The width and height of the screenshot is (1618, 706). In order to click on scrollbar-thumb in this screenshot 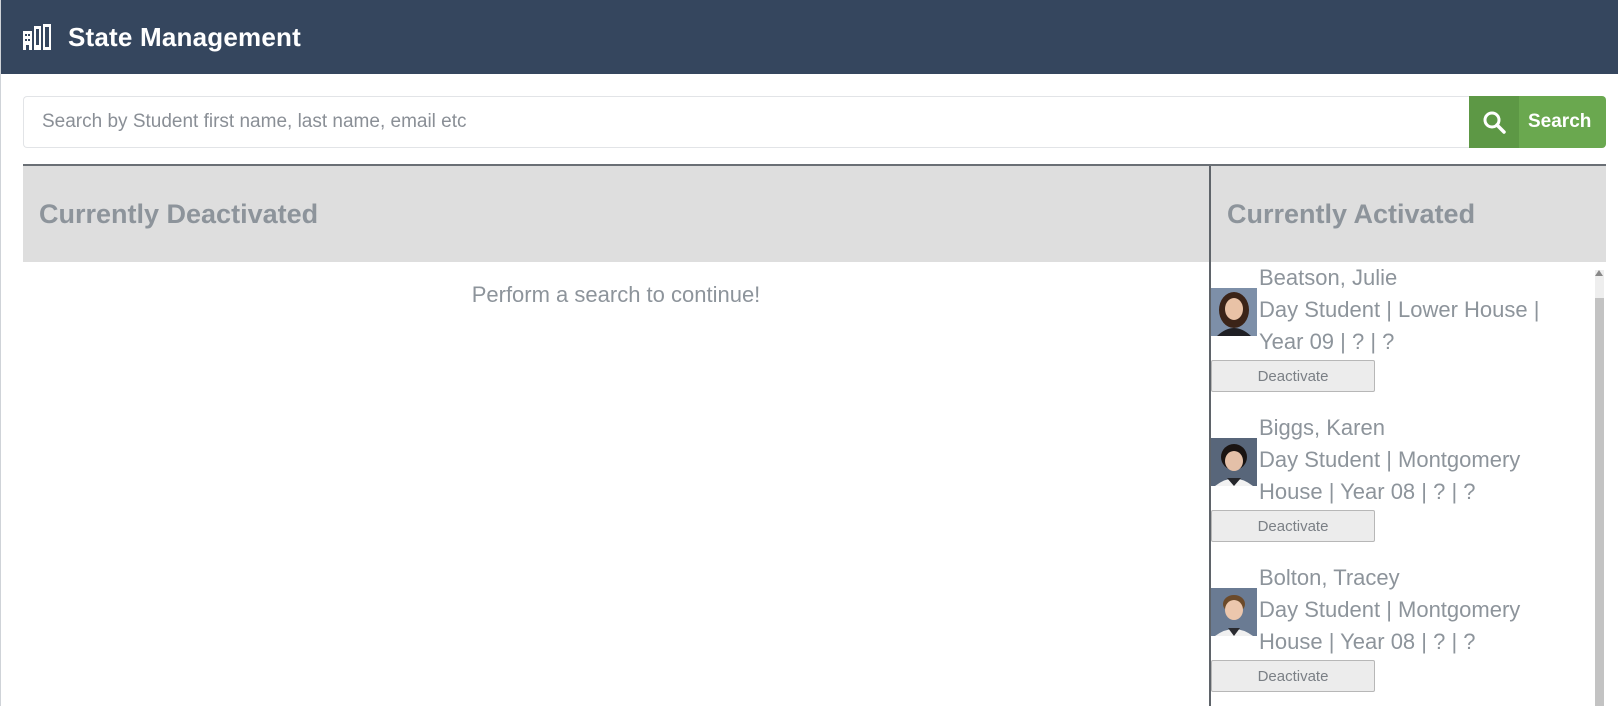, I will do `click(1599, 502)`.